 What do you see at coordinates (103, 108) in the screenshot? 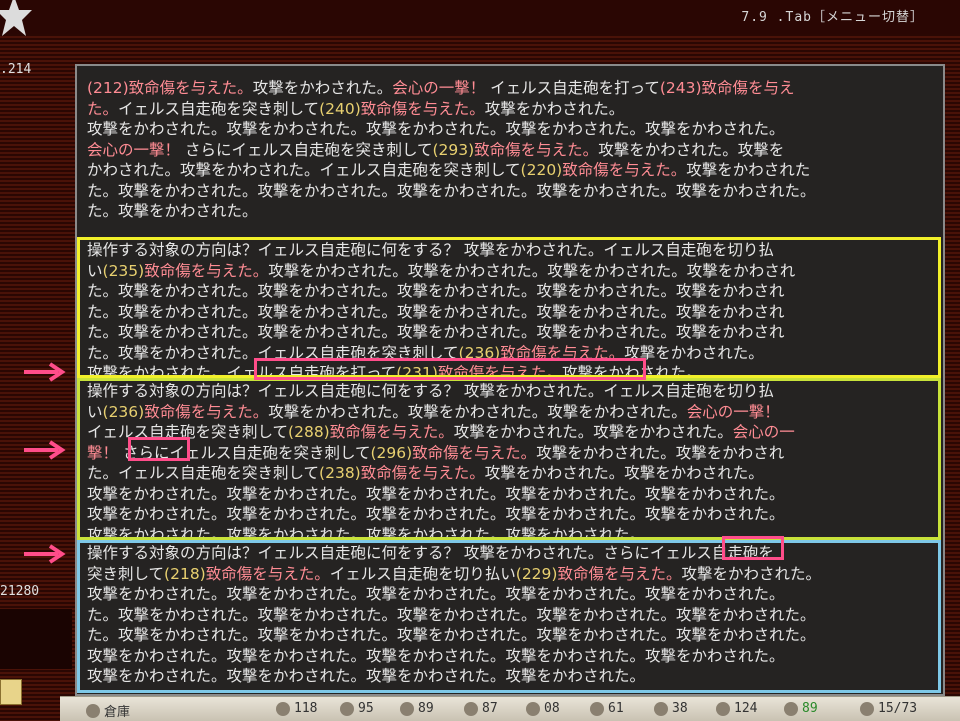
I see `damage-text: た。` at bounding box center [103, 108].